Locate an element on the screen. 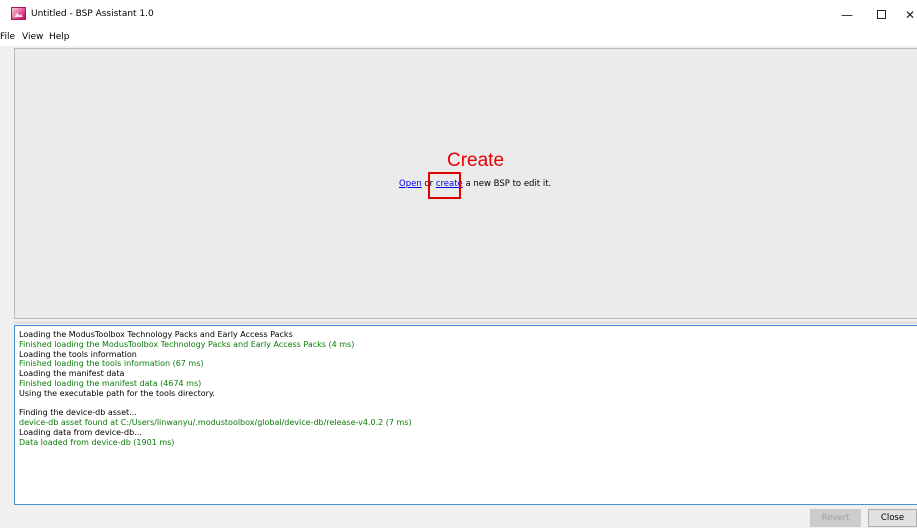  close-icon: ✕ is located at coordinates (909, 14).